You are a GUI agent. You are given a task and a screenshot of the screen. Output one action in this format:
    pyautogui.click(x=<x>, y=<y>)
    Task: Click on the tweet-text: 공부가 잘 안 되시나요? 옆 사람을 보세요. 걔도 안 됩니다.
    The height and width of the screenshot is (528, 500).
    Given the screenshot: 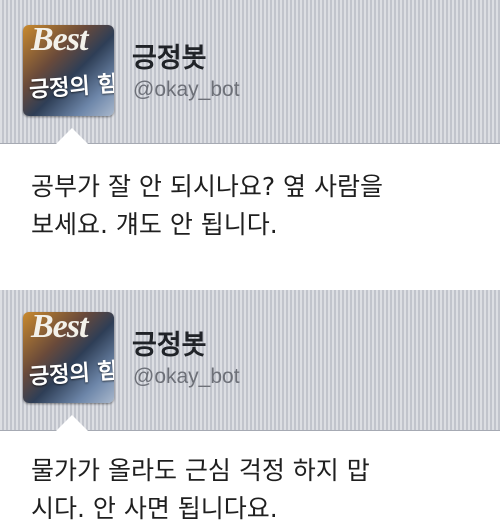 What is the action you would take?
    pyautogui.click(x=207, y=205)
    